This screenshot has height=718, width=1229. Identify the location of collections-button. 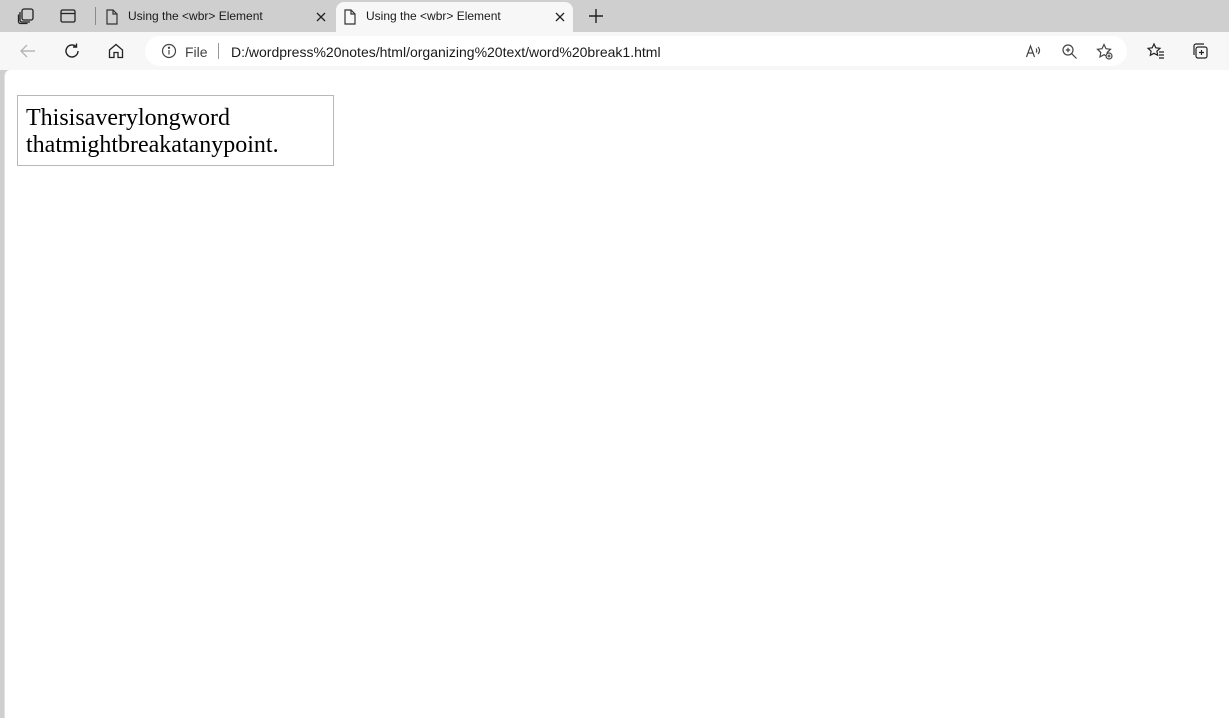
(1200, 51).